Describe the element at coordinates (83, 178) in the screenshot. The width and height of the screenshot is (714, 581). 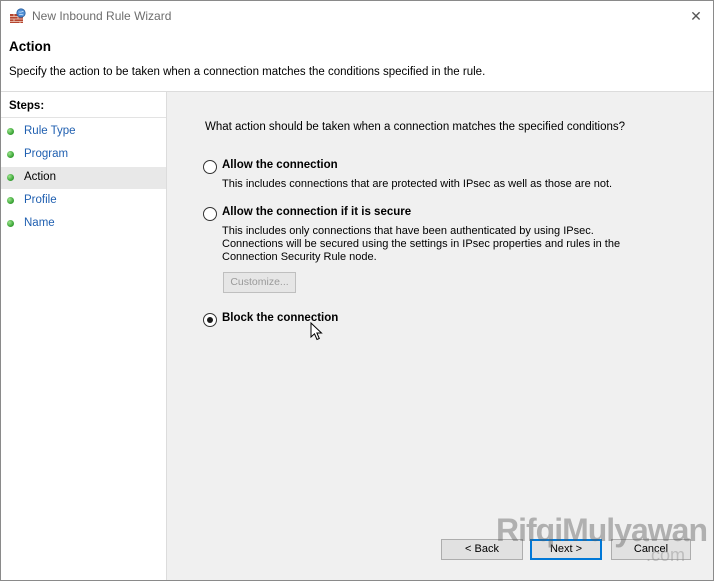
I see `step-action: Action` at that location.